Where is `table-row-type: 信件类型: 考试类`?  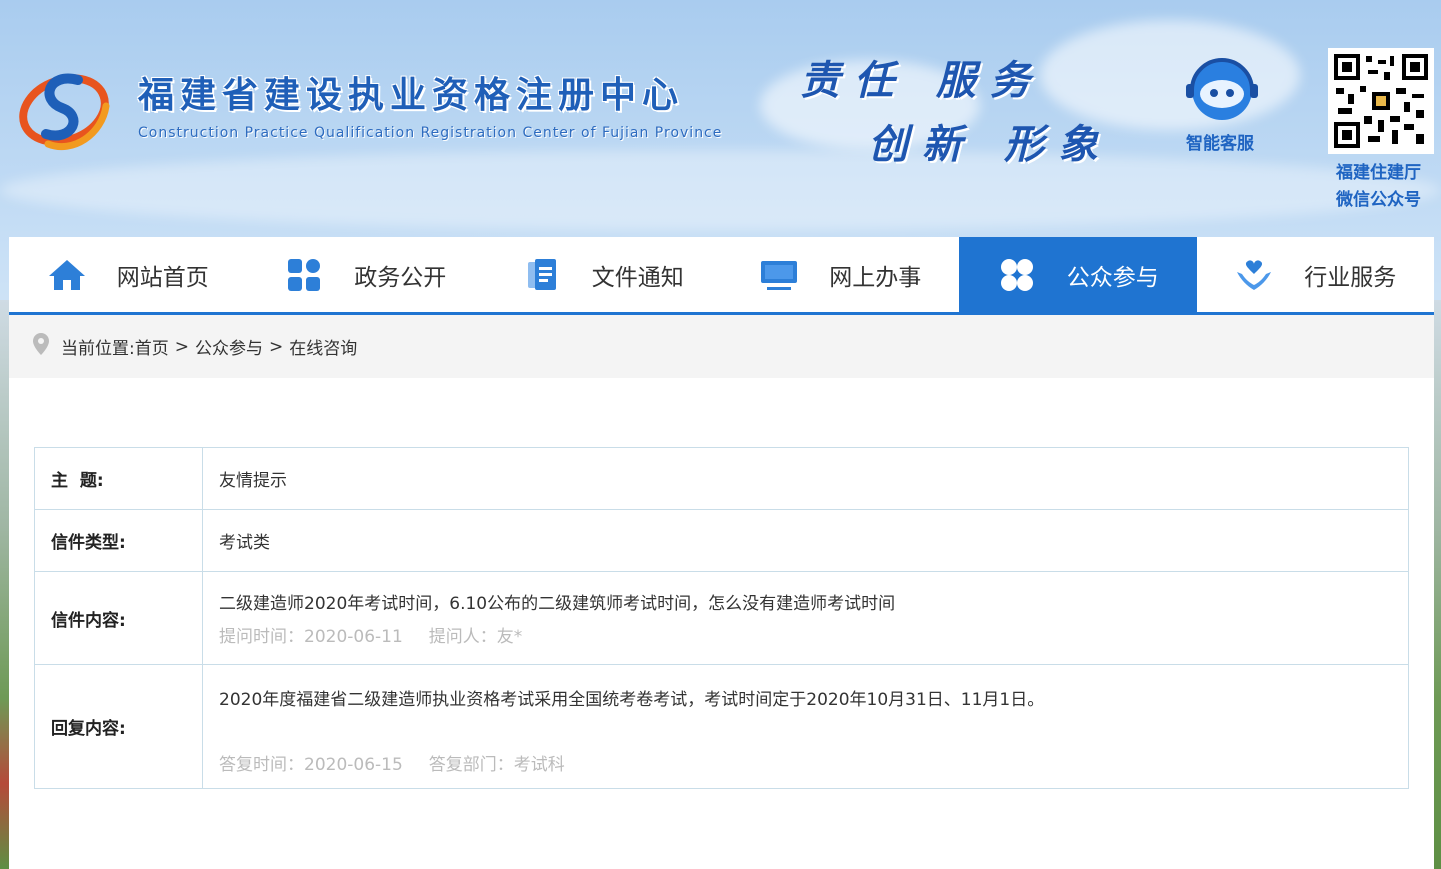
table-row-type: 信件类型: 考试类 is located at coordinates (721, 540).